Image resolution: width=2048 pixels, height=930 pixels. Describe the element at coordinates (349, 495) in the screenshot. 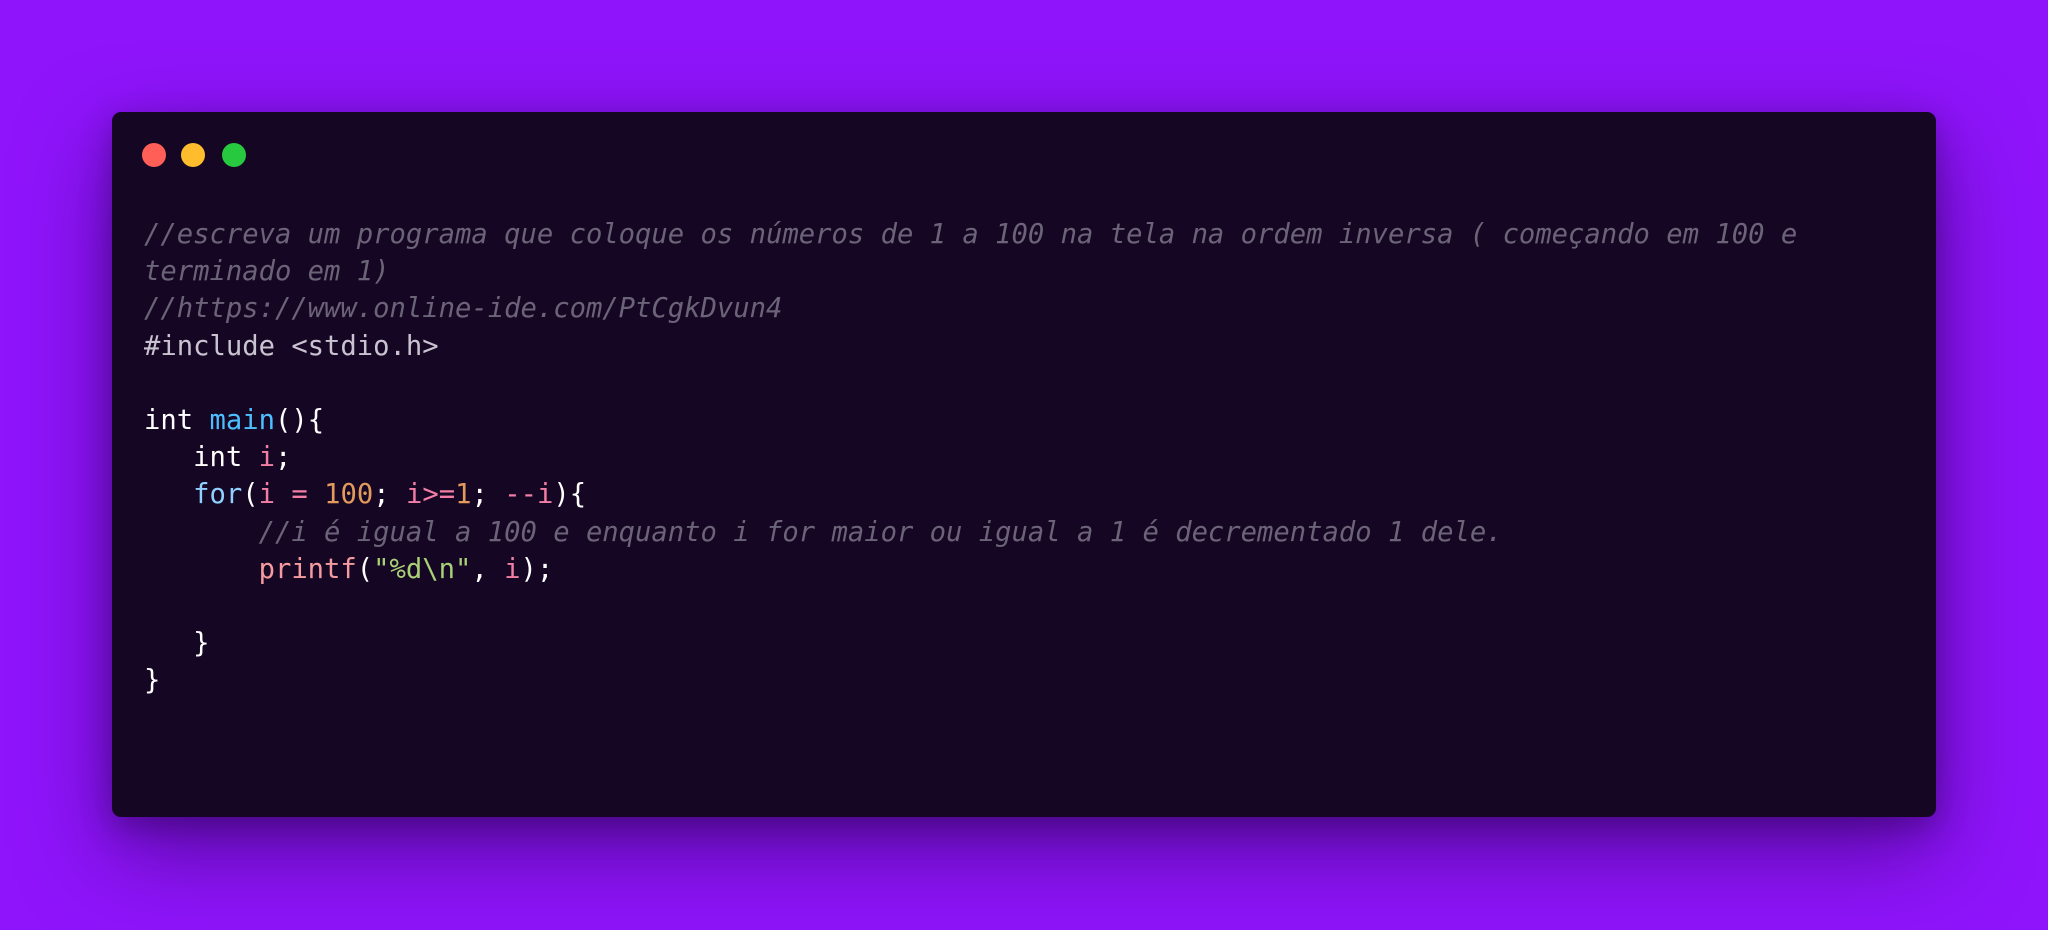

I see `token-number: 100` at that location.